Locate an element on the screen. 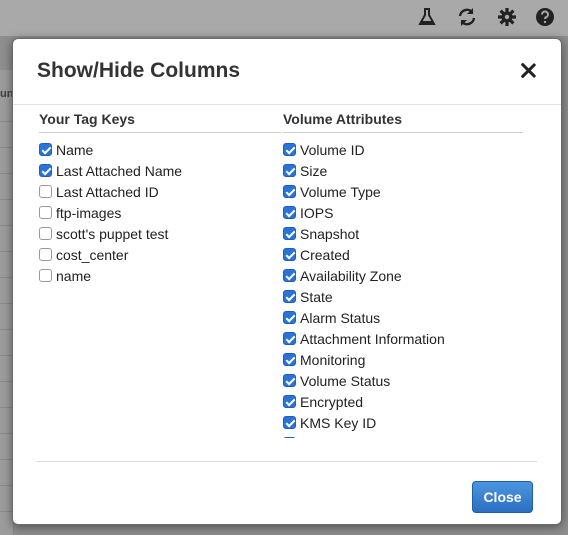 Image resolution: width=568 pixels, height=535 pixels. volume-attribute-label: KMS Key ID is located at coordinates (338, 422).